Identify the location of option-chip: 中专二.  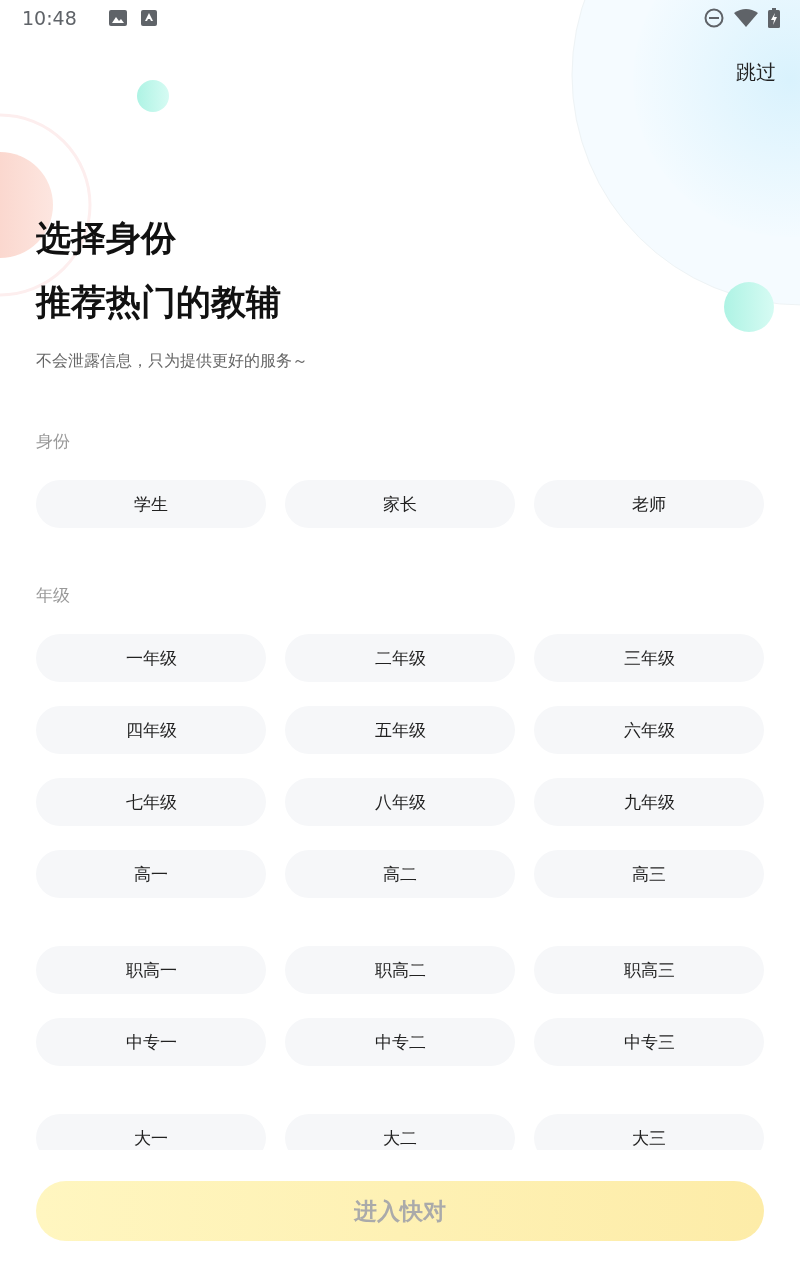
(400, 1042).